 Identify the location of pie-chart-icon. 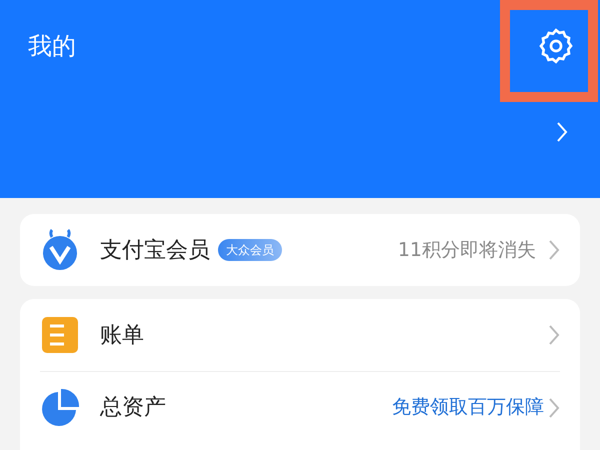
(60, 408).